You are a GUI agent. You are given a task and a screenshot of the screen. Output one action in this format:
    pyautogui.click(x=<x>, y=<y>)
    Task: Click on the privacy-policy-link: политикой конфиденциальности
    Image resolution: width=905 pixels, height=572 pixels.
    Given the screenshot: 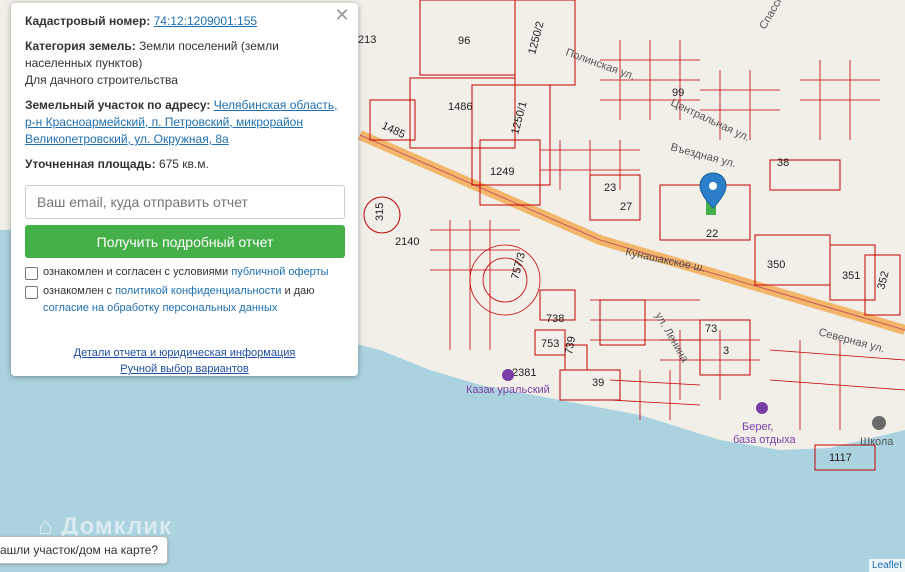 What is the action you would take?
    pyautogui.click(x=198, y=291)
    